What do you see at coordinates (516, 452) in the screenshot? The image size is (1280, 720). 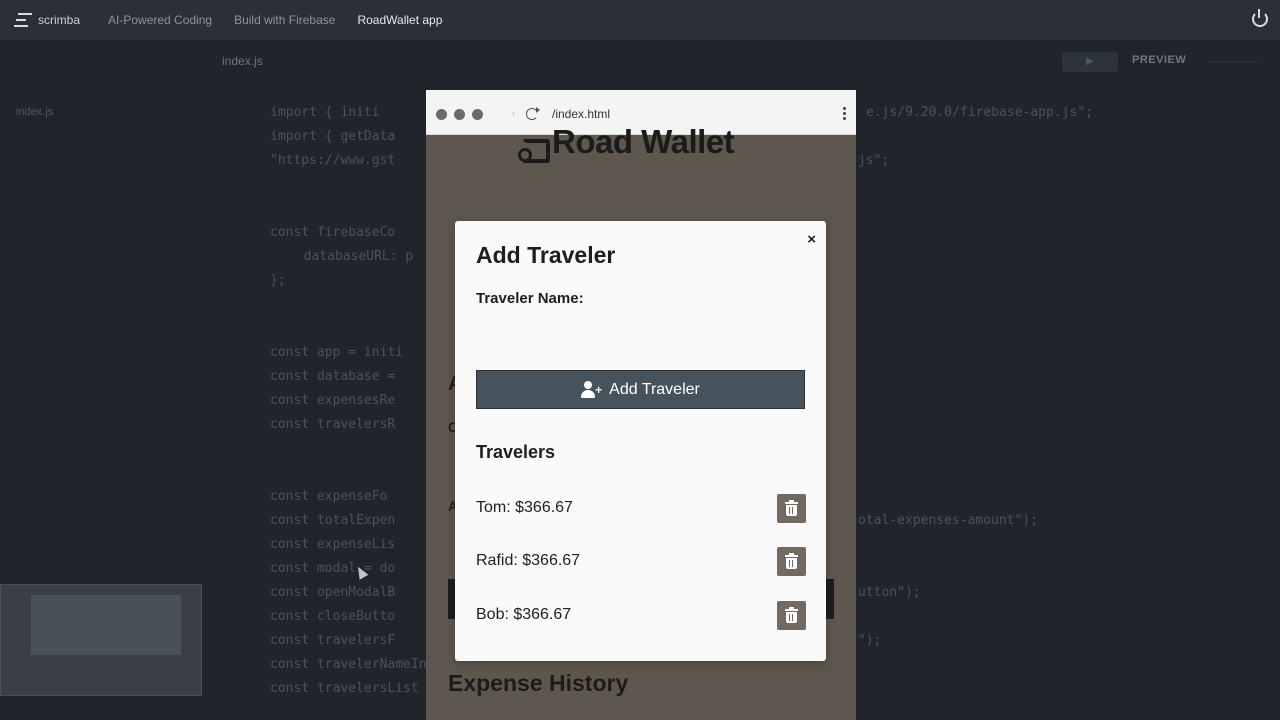 I see `travelers-heading: Travelers` at bounding box center [516, 452].